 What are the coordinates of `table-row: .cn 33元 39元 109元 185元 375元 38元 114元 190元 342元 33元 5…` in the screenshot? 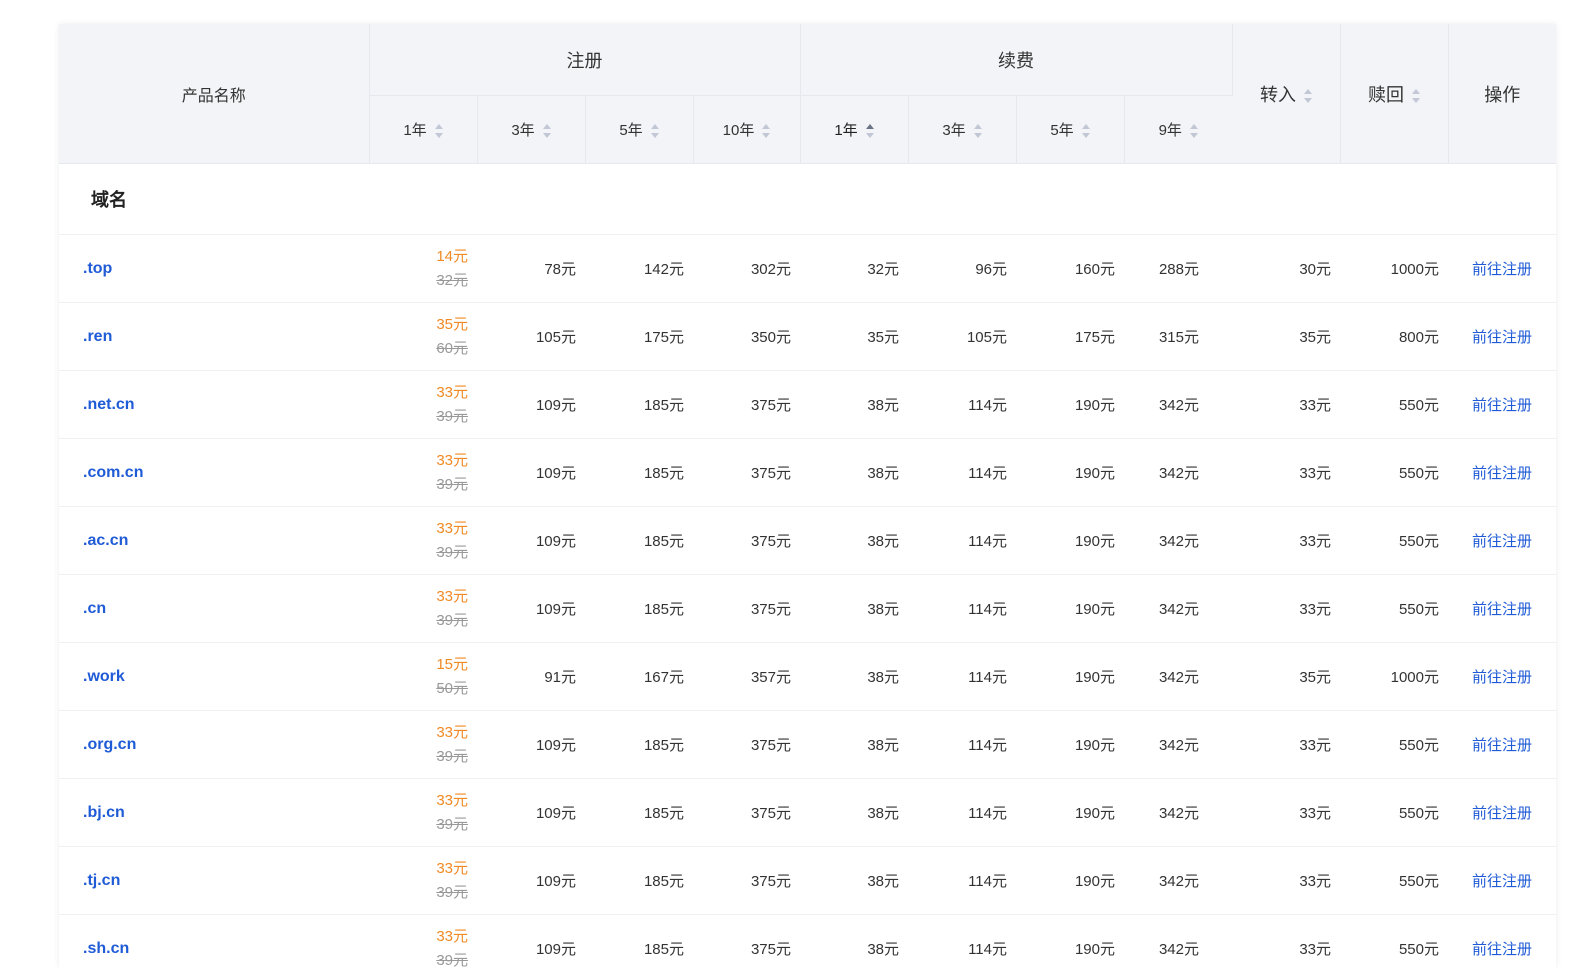 It's located at (807, 608).